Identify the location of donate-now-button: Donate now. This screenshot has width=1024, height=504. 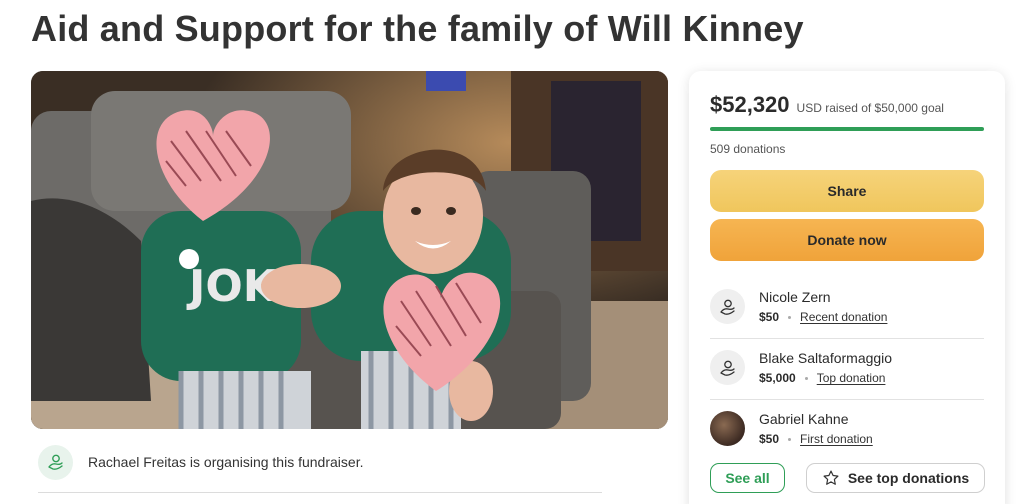
(847, 240).